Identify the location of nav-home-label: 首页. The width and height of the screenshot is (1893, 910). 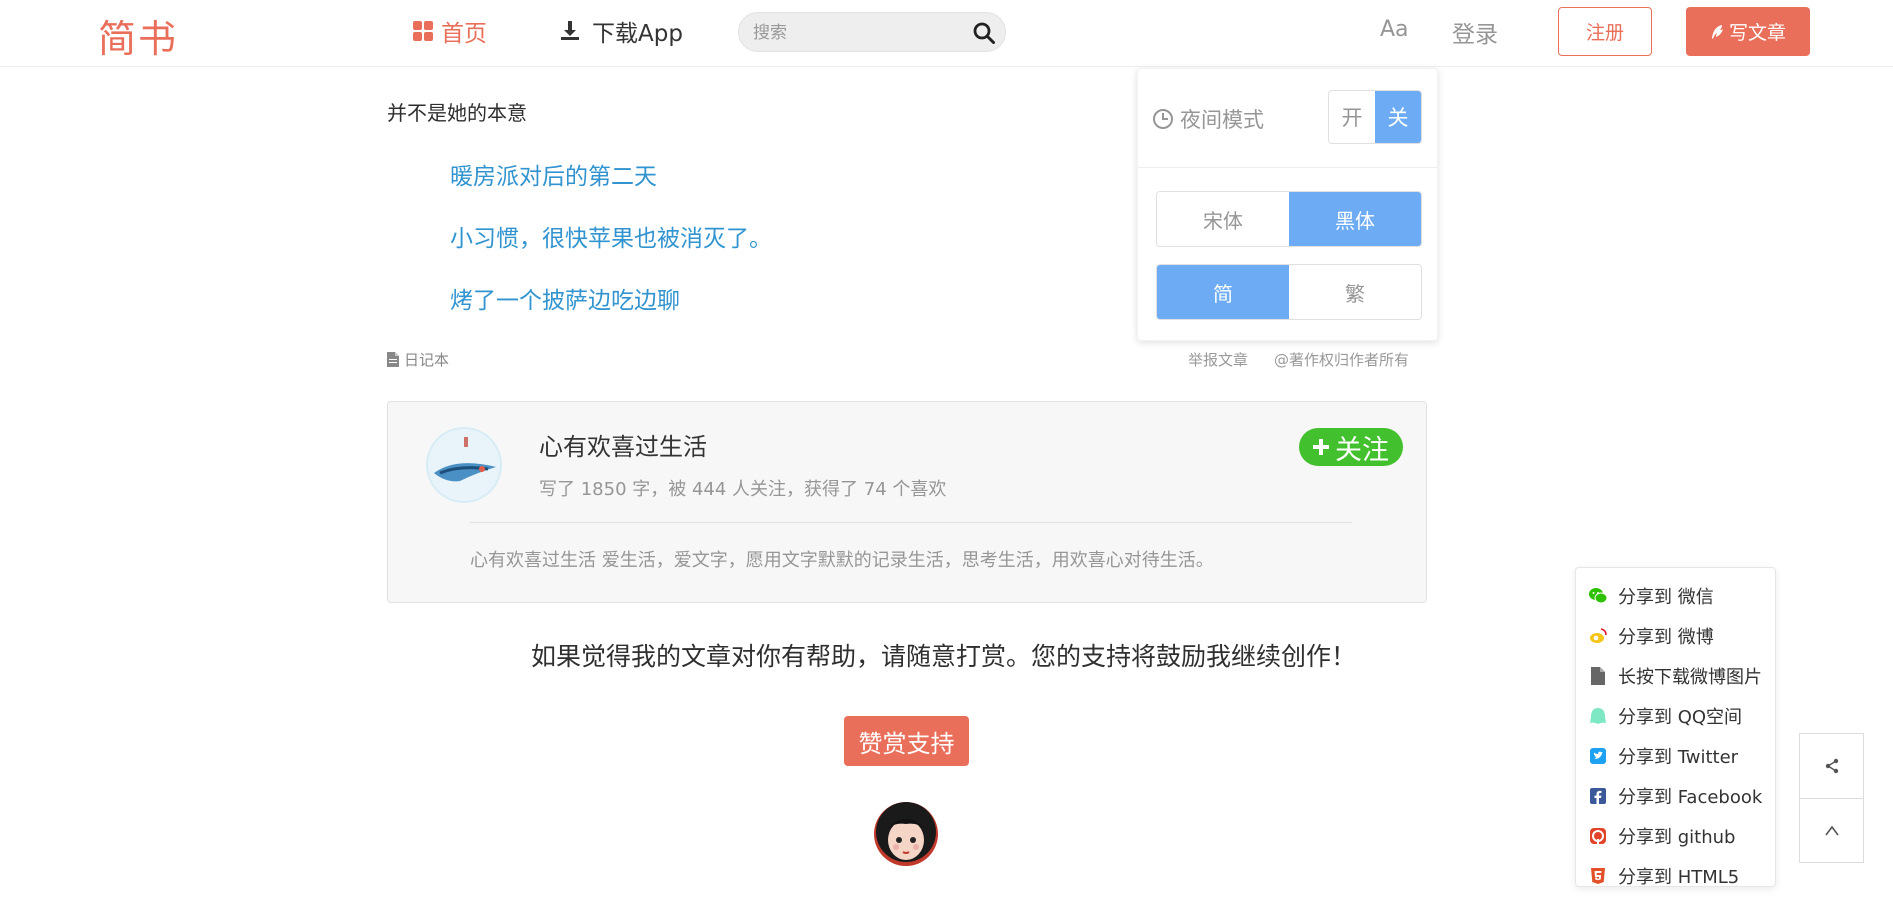
(464, 34).